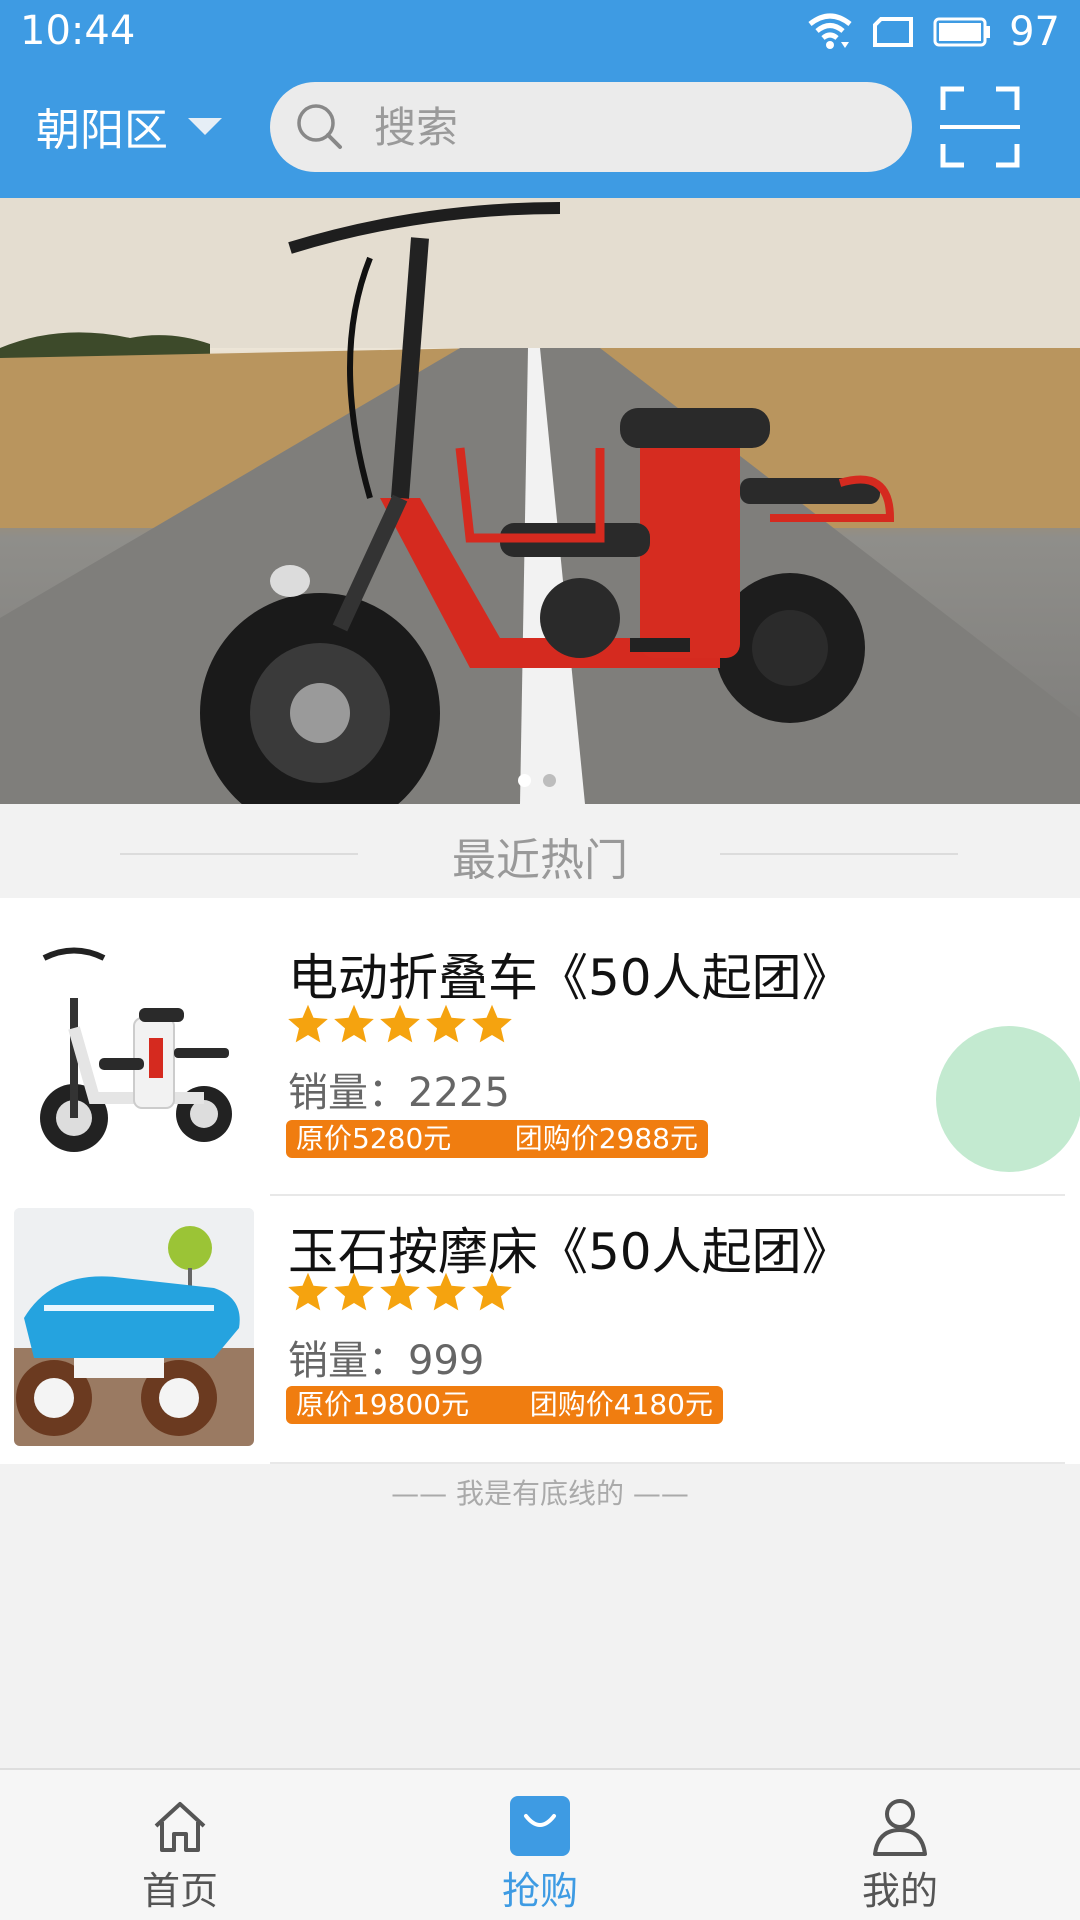 The image size is (1080, 1920). I want to click on person-icon, so click(900, 1827).